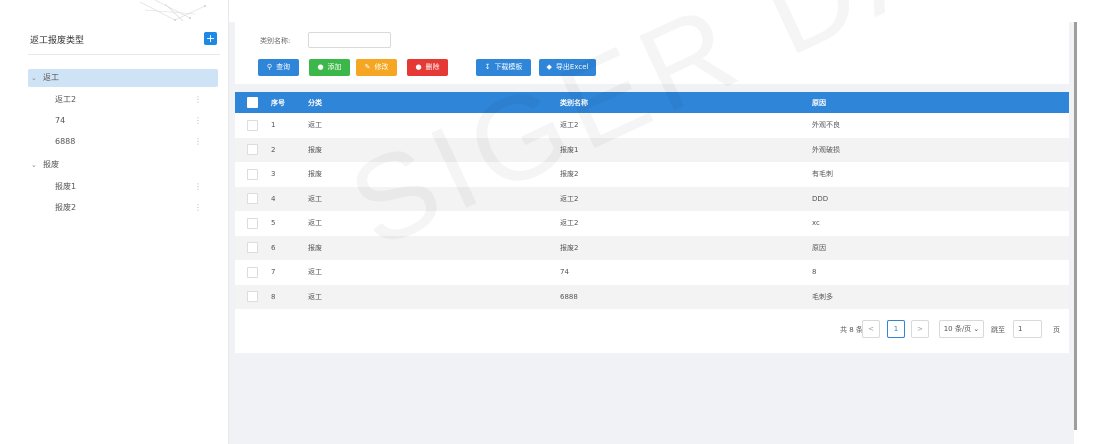 The height and width of the screenshot is (444, 1102). What do you see at coordinates (487, 67) in the screenshot?
I see `download-icon: ↧` at bounding box center [487, 67].